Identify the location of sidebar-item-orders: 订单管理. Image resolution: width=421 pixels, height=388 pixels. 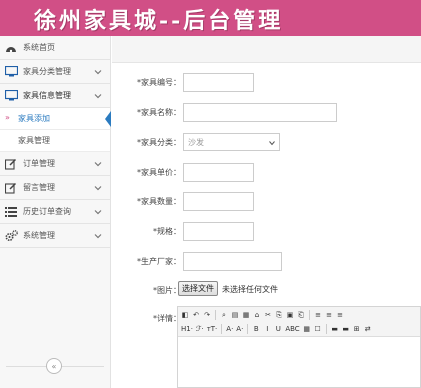
(55, 164).